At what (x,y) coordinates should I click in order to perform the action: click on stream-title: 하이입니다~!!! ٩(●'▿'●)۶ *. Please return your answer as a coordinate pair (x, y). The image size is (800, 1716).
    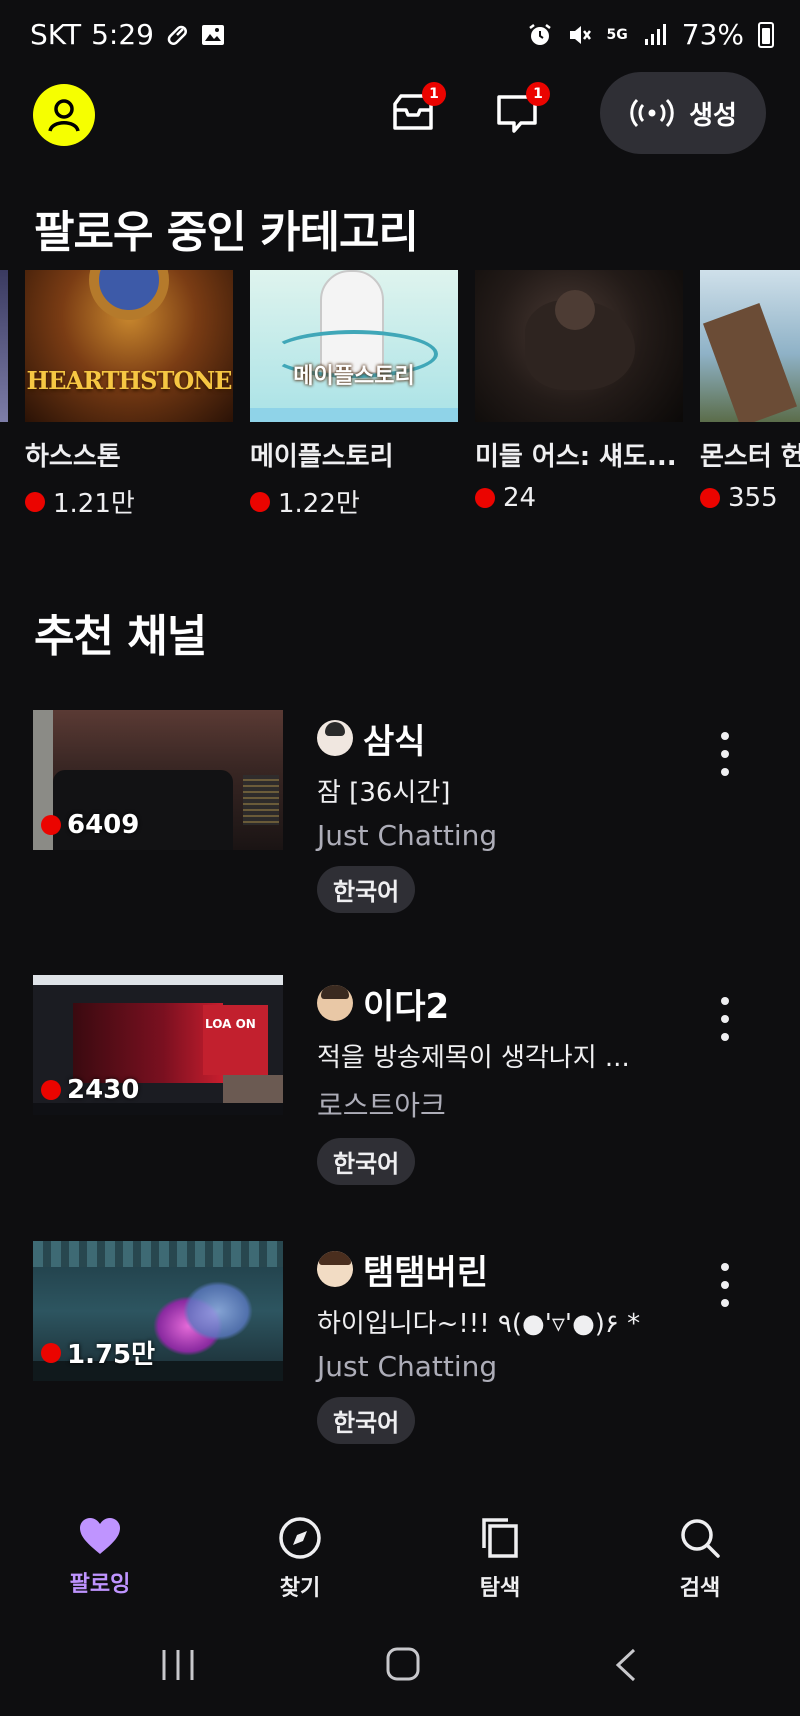
    Looking at the image, I should click on (479, 1324).